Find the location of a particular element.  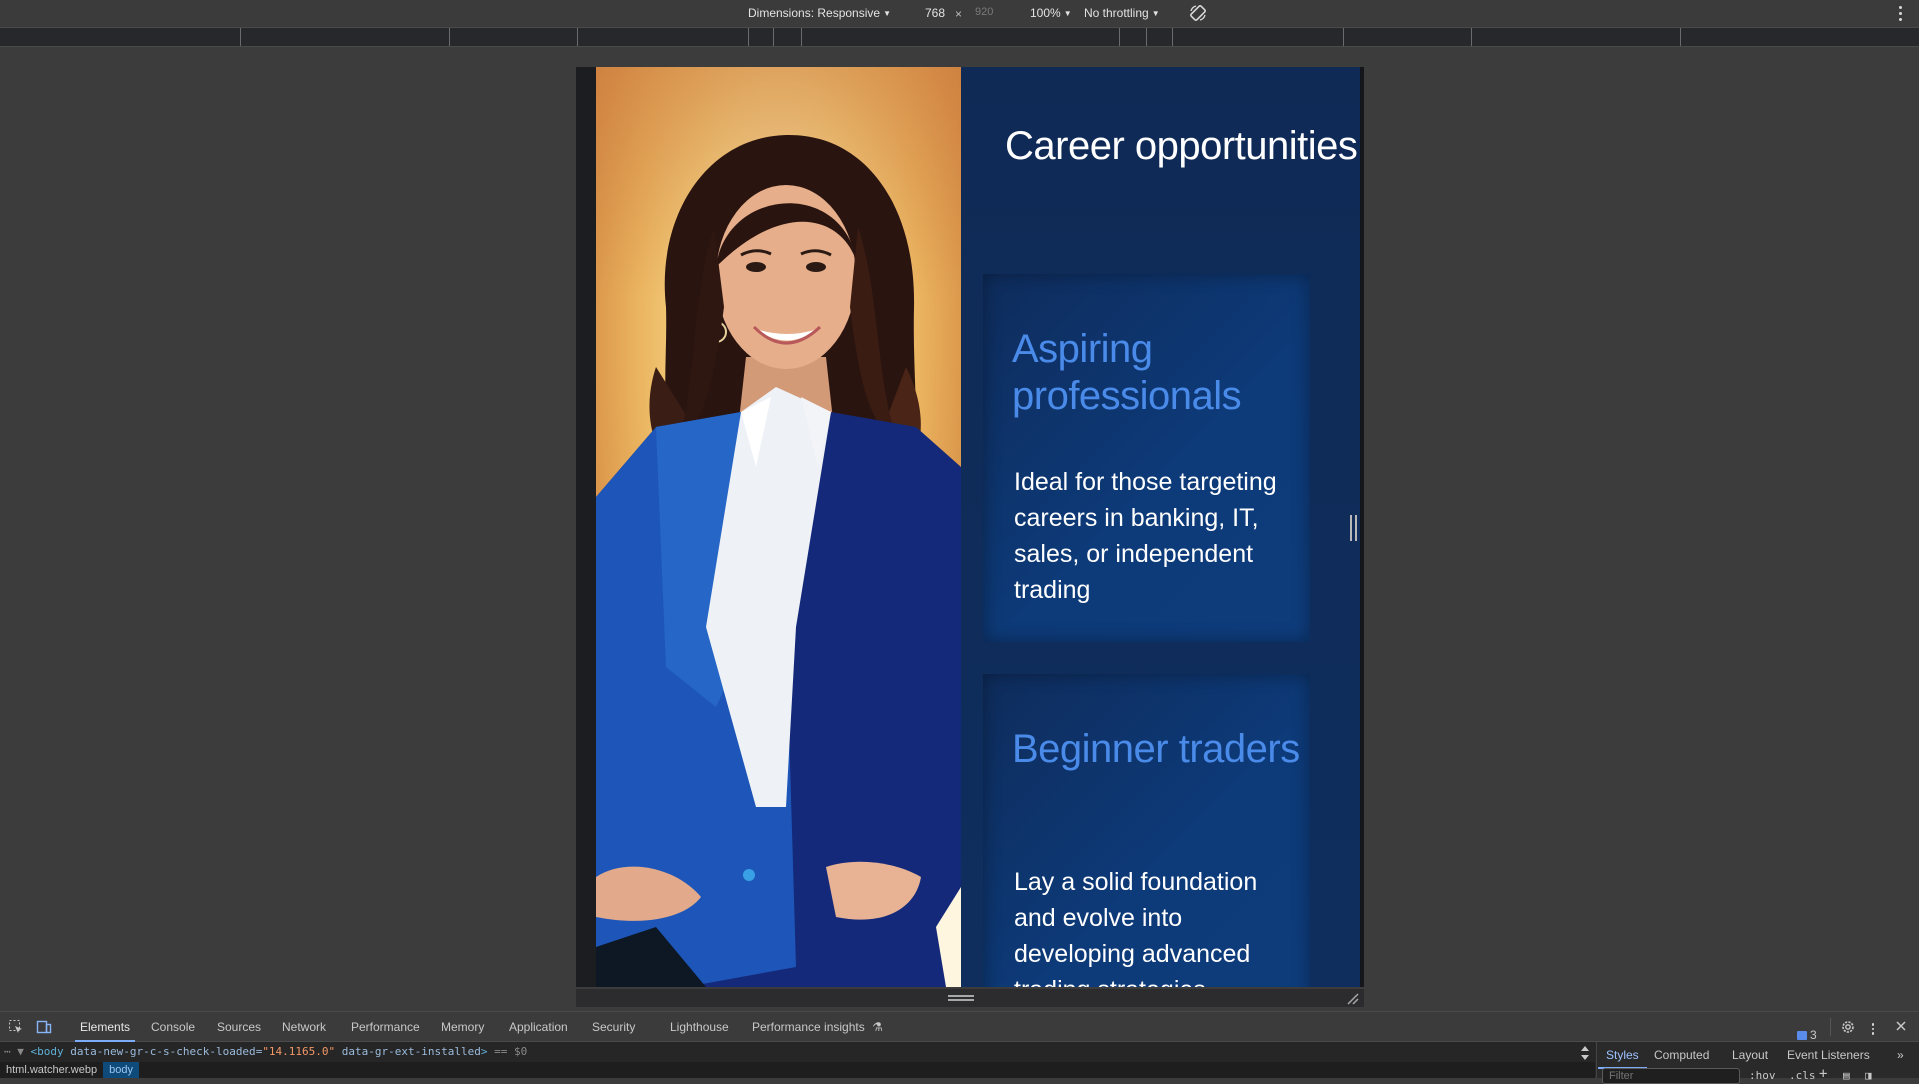

dom-attr-name: data-new-gr-c-s-check-loaded is located at coordinates (163, 1051).